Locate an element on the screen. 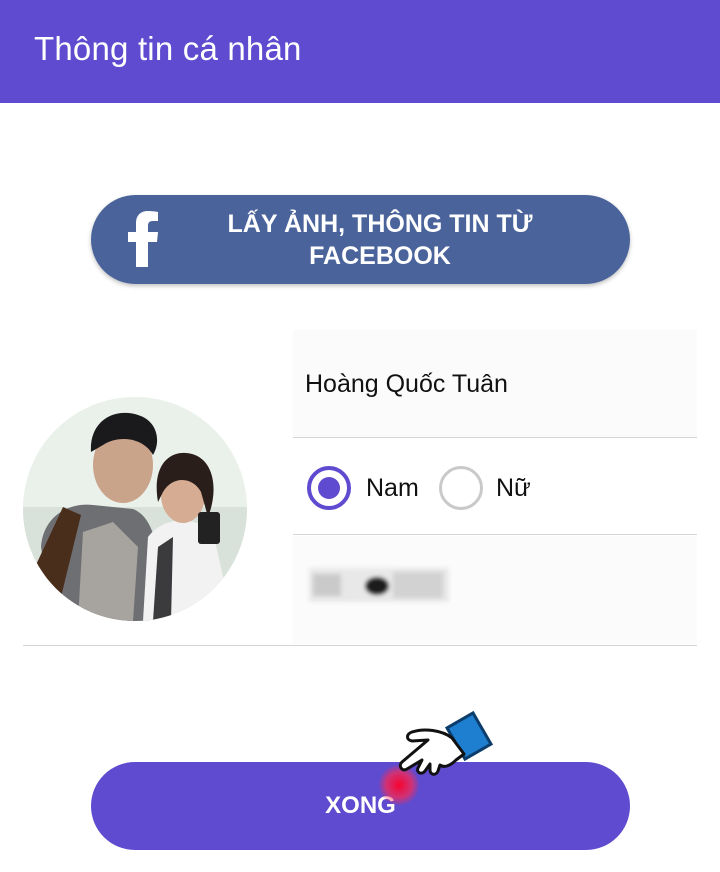  avatar is located at coordinates (135, 509).